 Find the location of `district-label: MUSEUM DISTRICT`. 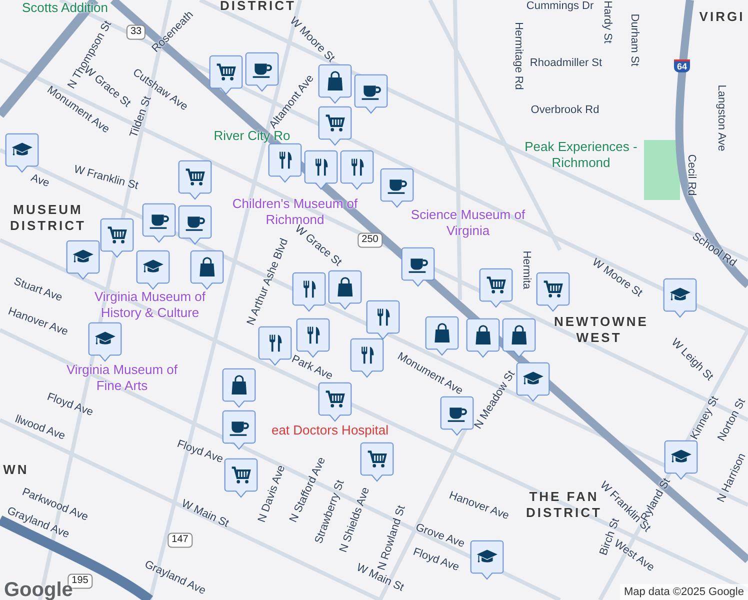

district-label: MUSEUM DISTRICT is located at coordinates (48, 218).